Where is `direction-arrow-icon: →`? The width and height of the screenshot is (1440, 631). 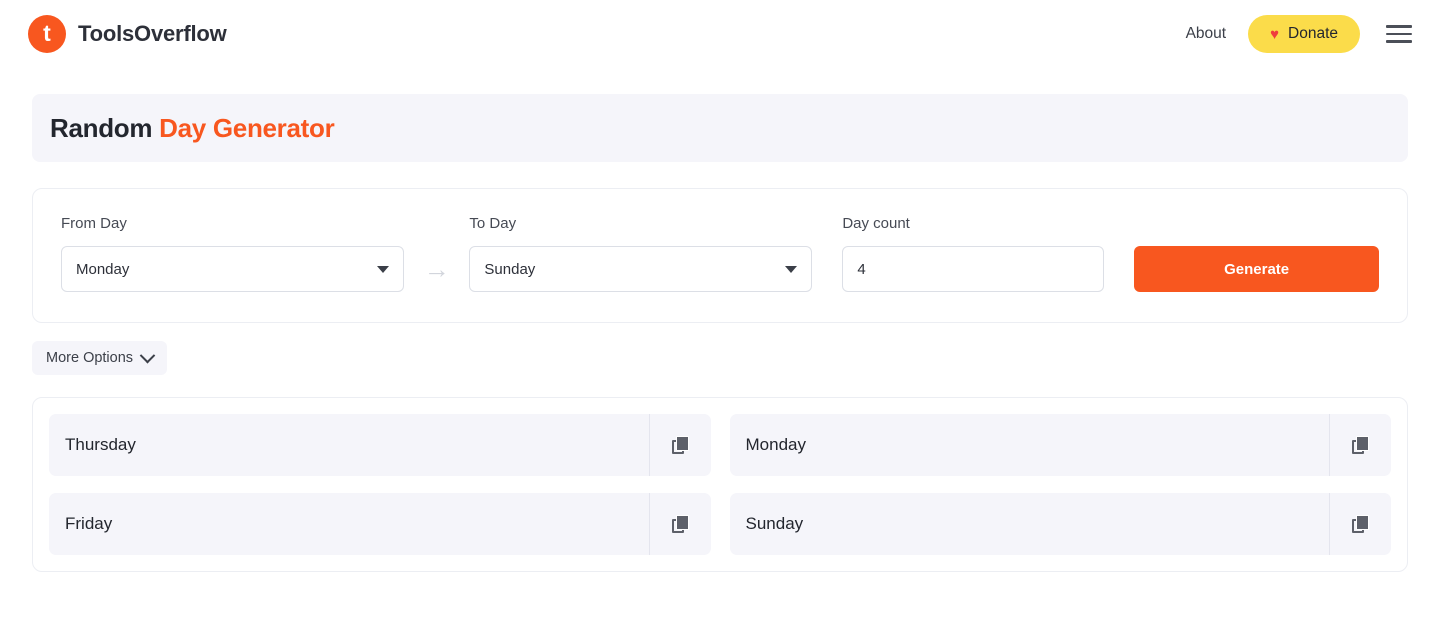 direction-arrow-icon: → is located at coordinates (436, 269).